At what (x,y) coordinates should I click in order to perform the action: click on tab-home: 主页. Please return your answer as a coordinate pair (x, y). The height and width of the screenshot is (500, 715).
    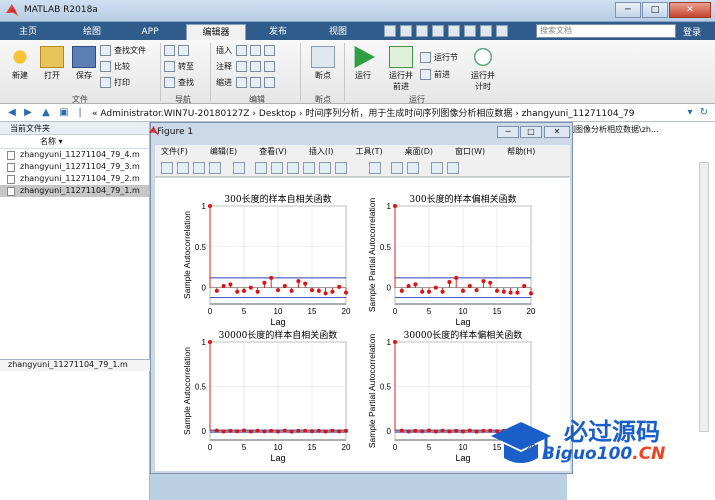
    Looking at the image, I should click on (28, 32).